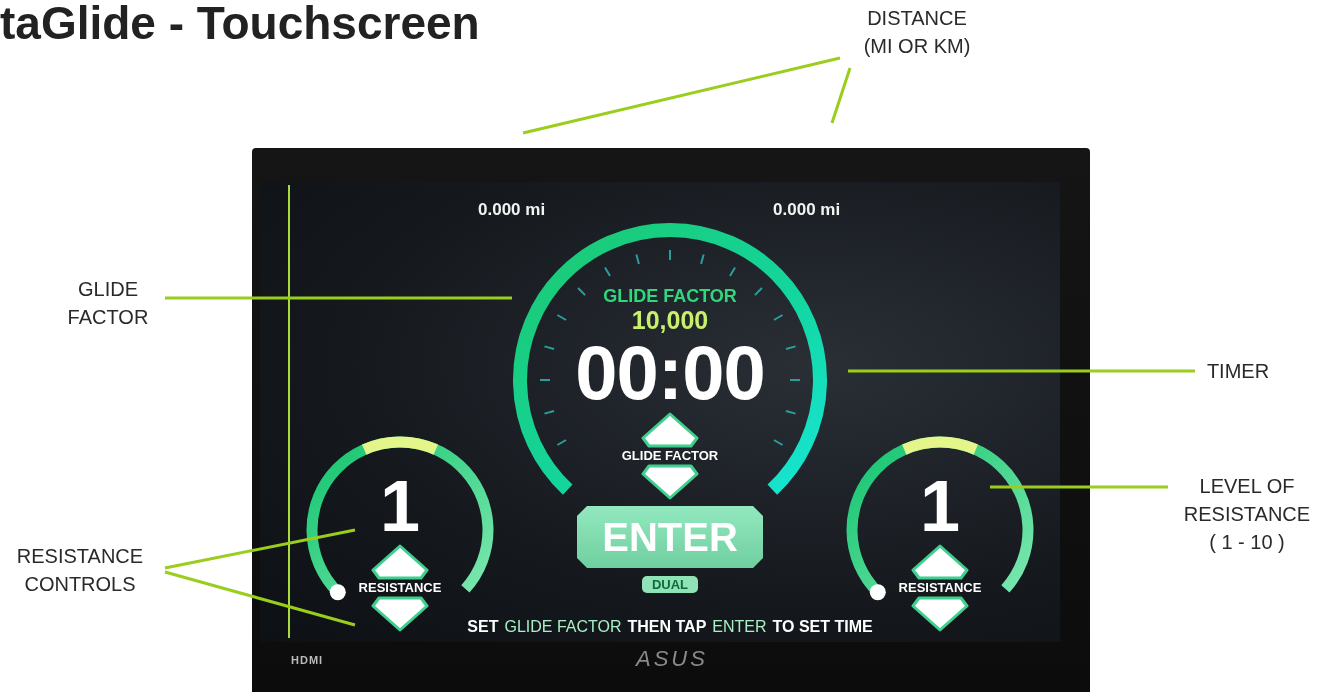  I want to click on callout-label: TIMER, so click(1238, 371).